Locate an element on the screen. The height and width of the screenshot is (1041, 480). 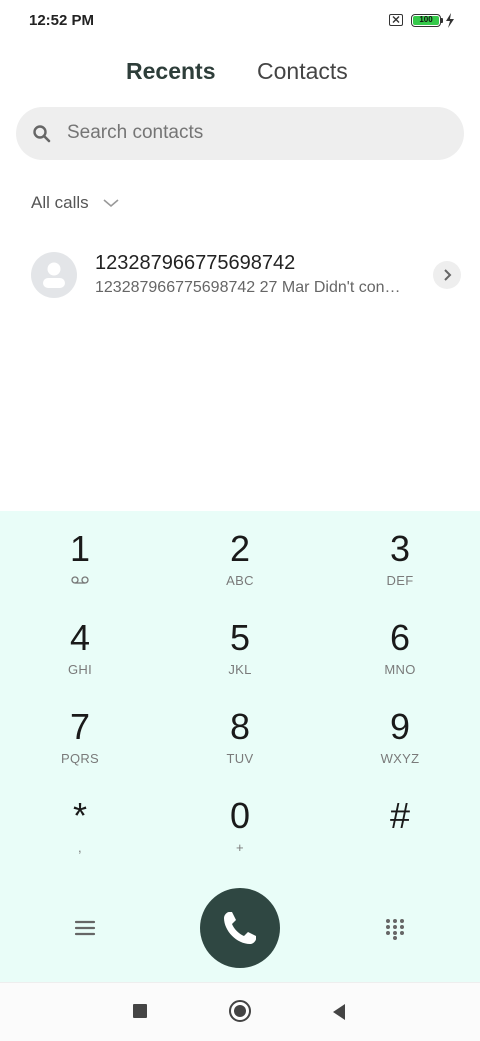
tab-contacts: Contacts is located at coordinates (302, 71).